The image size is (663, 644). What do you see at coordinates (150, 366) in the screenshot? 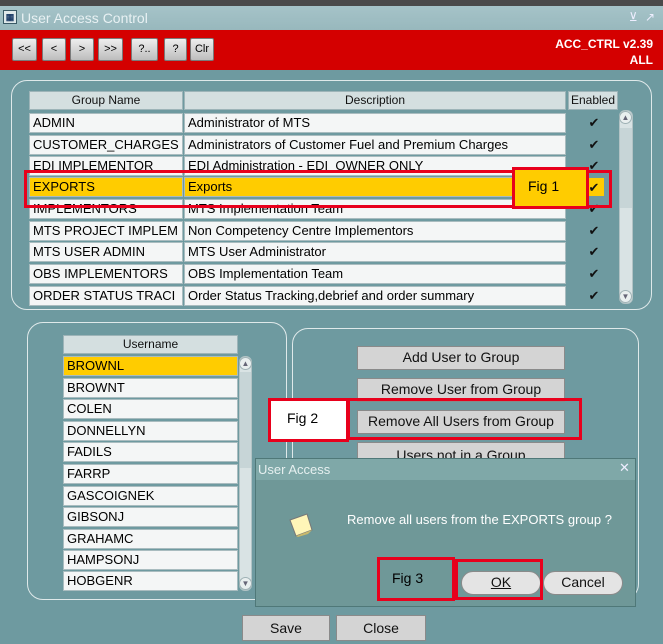
I see `username-cell-selected: BROWNL` at bounding box center [150, 366].